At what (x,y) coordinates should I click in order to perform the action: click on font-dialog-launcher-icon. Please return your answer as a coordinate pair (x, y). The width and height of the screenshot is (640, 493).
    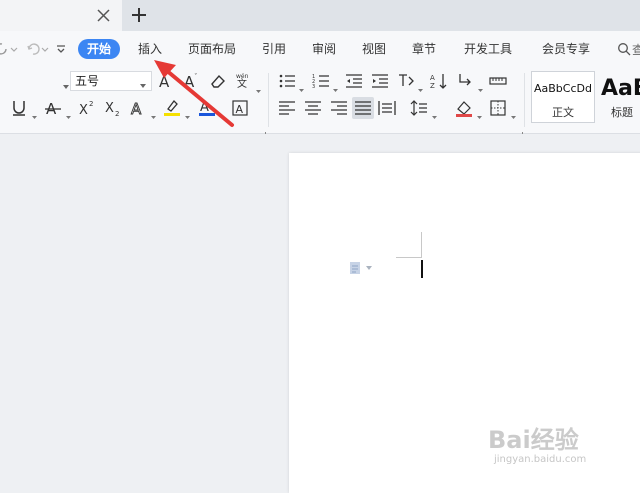
    Looking at the image, I should click on (263, 130).